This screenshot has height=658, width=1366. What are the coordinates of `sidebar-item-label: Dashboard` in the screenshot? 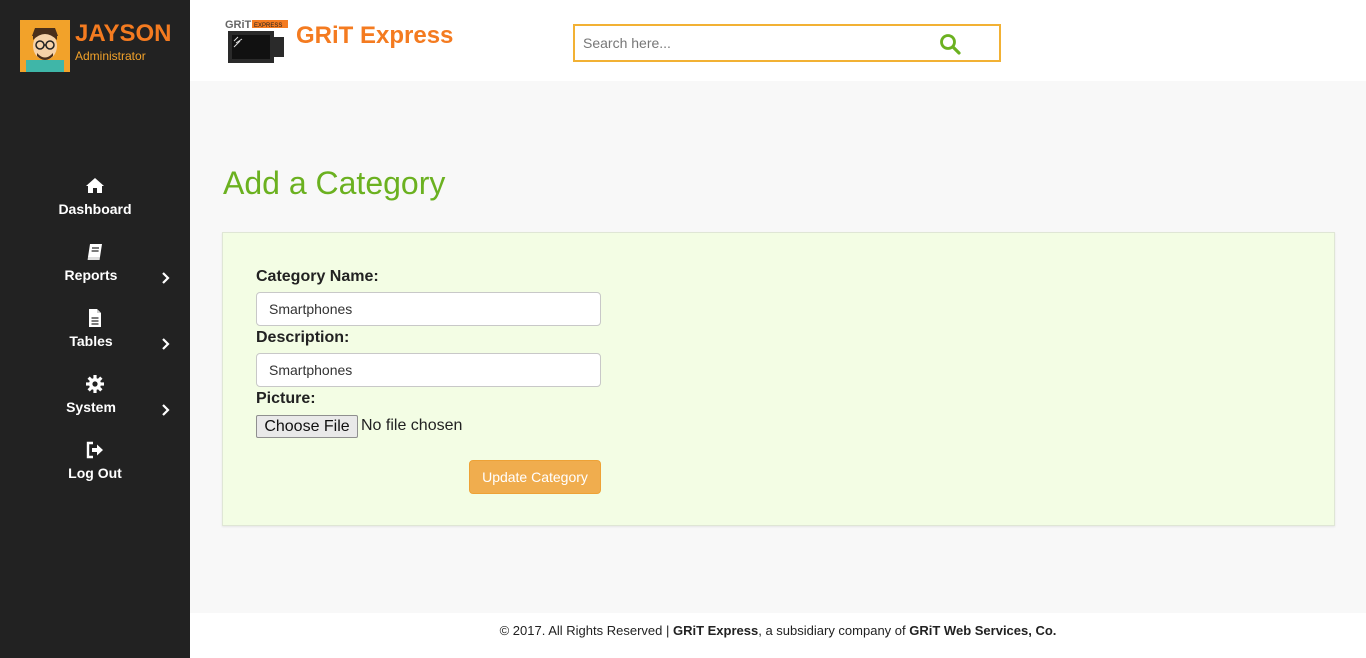 It's located at (95, 209).